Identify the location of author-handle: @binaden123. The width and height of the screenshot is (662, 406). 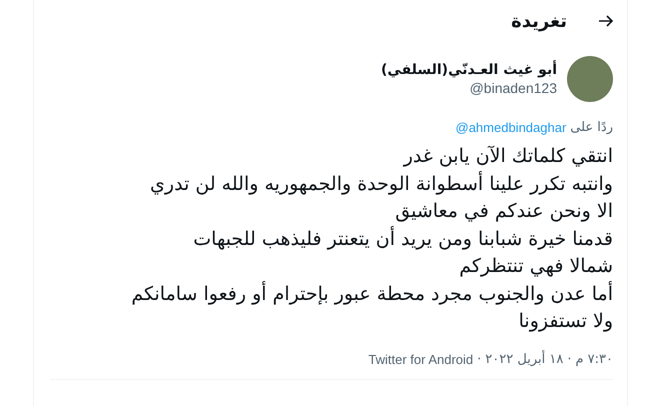
(469, 88).